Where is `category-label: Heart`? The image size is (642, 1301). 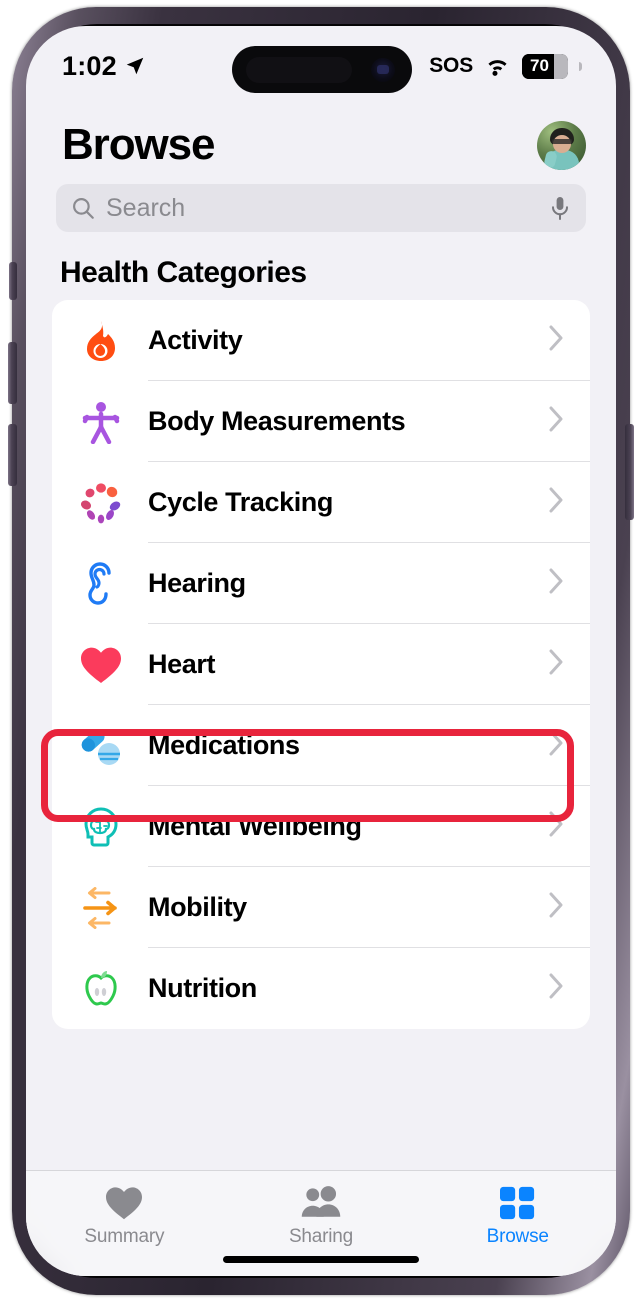
category-label: Heart is located at coordinates (182, 664).